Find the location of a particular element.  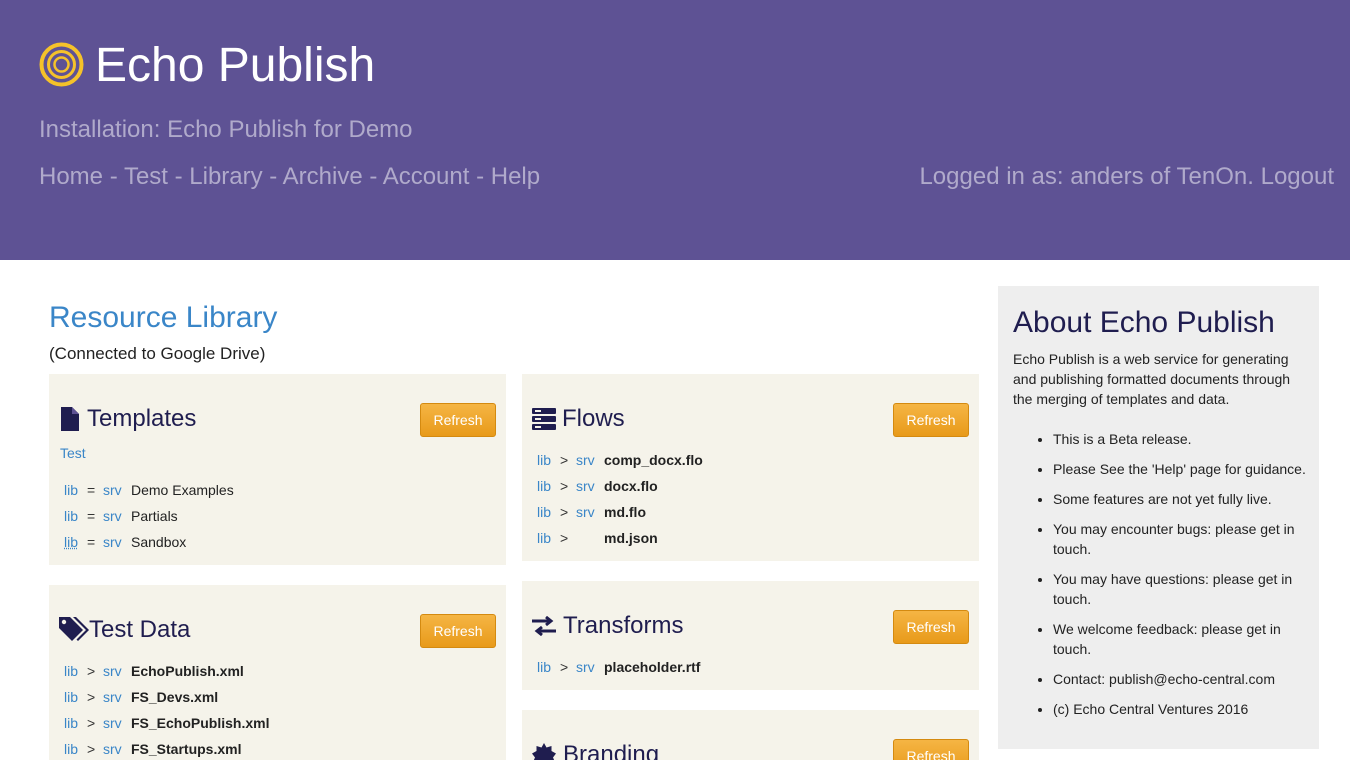

list-item: Some features are not yet fully live. is located at coordinates (1180, 499).